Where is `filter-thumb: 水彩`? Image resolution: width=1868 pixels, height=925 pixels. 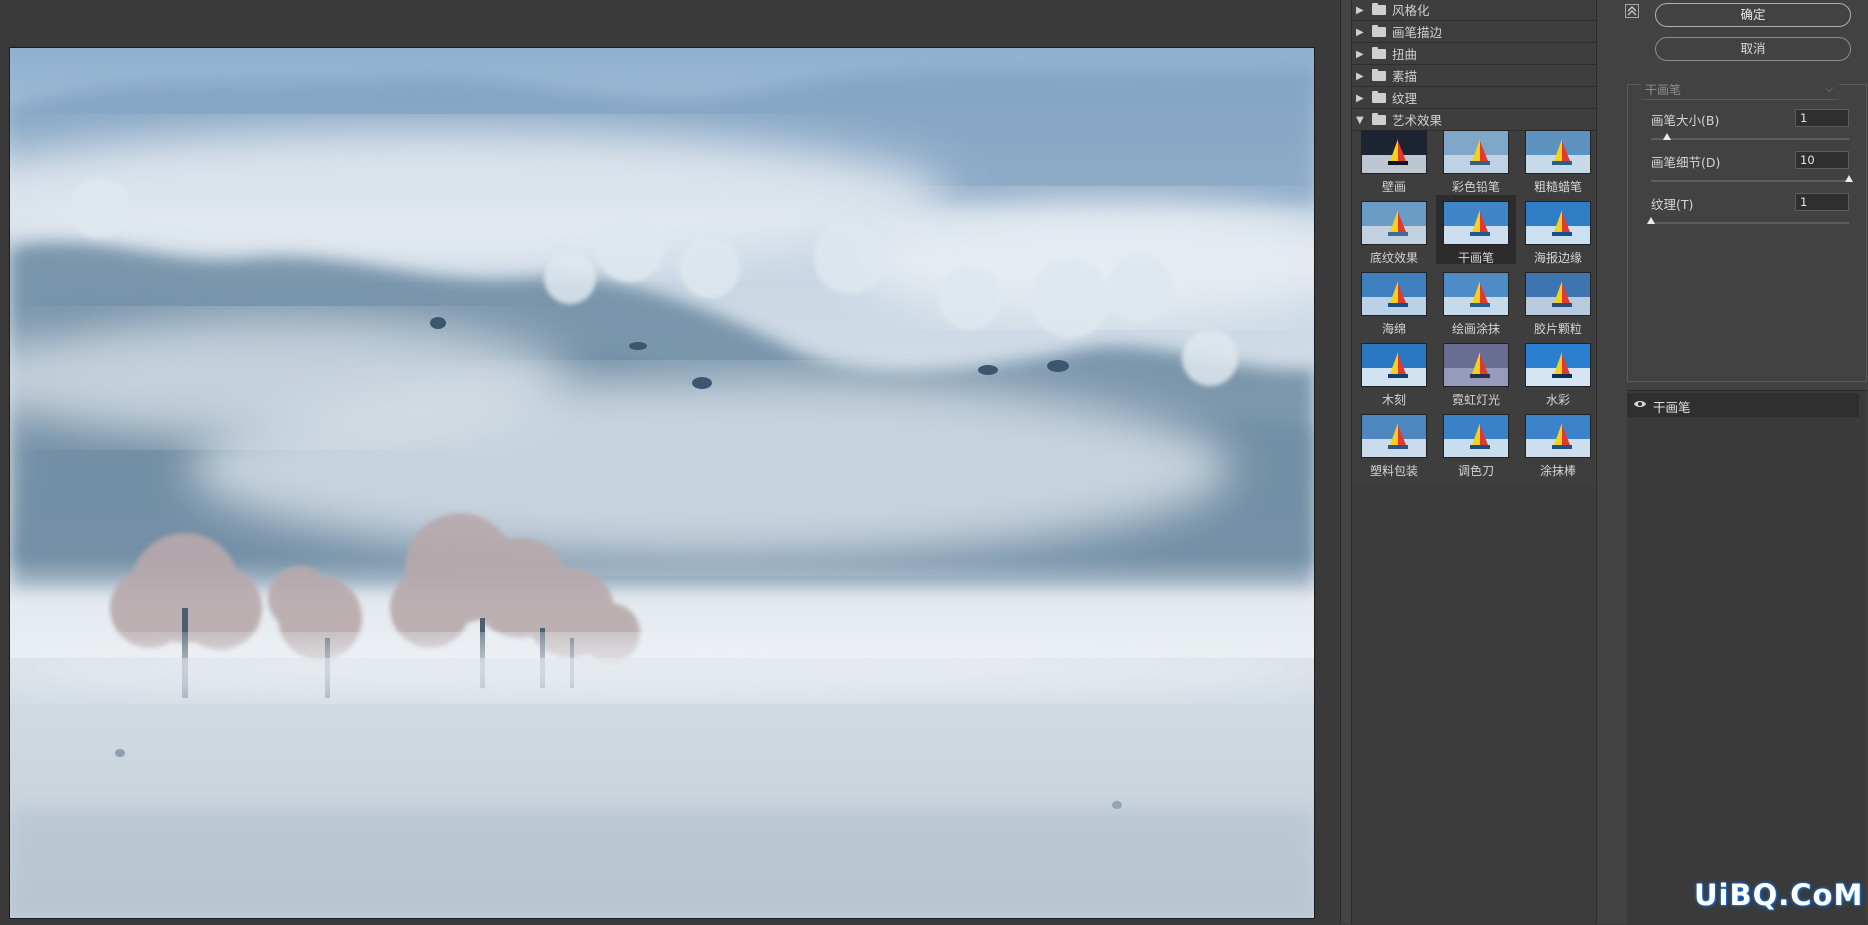
filter-thumb: 水彩 is located at coordinates (1558, 372).